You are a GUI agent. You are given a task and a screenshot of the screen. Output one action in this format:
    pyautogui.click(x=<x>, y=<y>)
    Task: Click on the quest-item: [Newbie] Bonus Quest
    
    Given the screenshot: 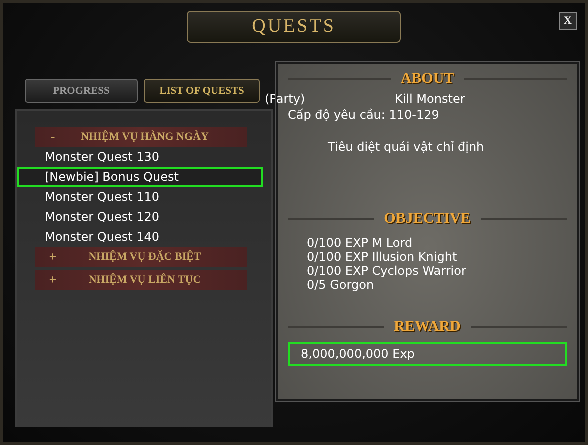 What is the action you would take?
    pyautogui.click(x=140, y=177)
    